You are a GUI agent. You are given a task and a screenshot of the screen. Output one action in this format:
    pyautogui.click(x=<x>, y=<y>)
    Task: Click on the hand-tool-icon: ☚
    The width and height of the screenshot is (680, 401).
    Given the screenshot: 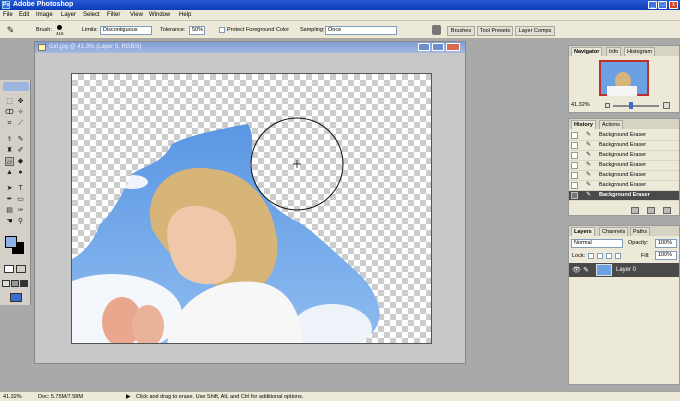 What is the action you would take?
    pyautogui.click(x=9, y=221)
    